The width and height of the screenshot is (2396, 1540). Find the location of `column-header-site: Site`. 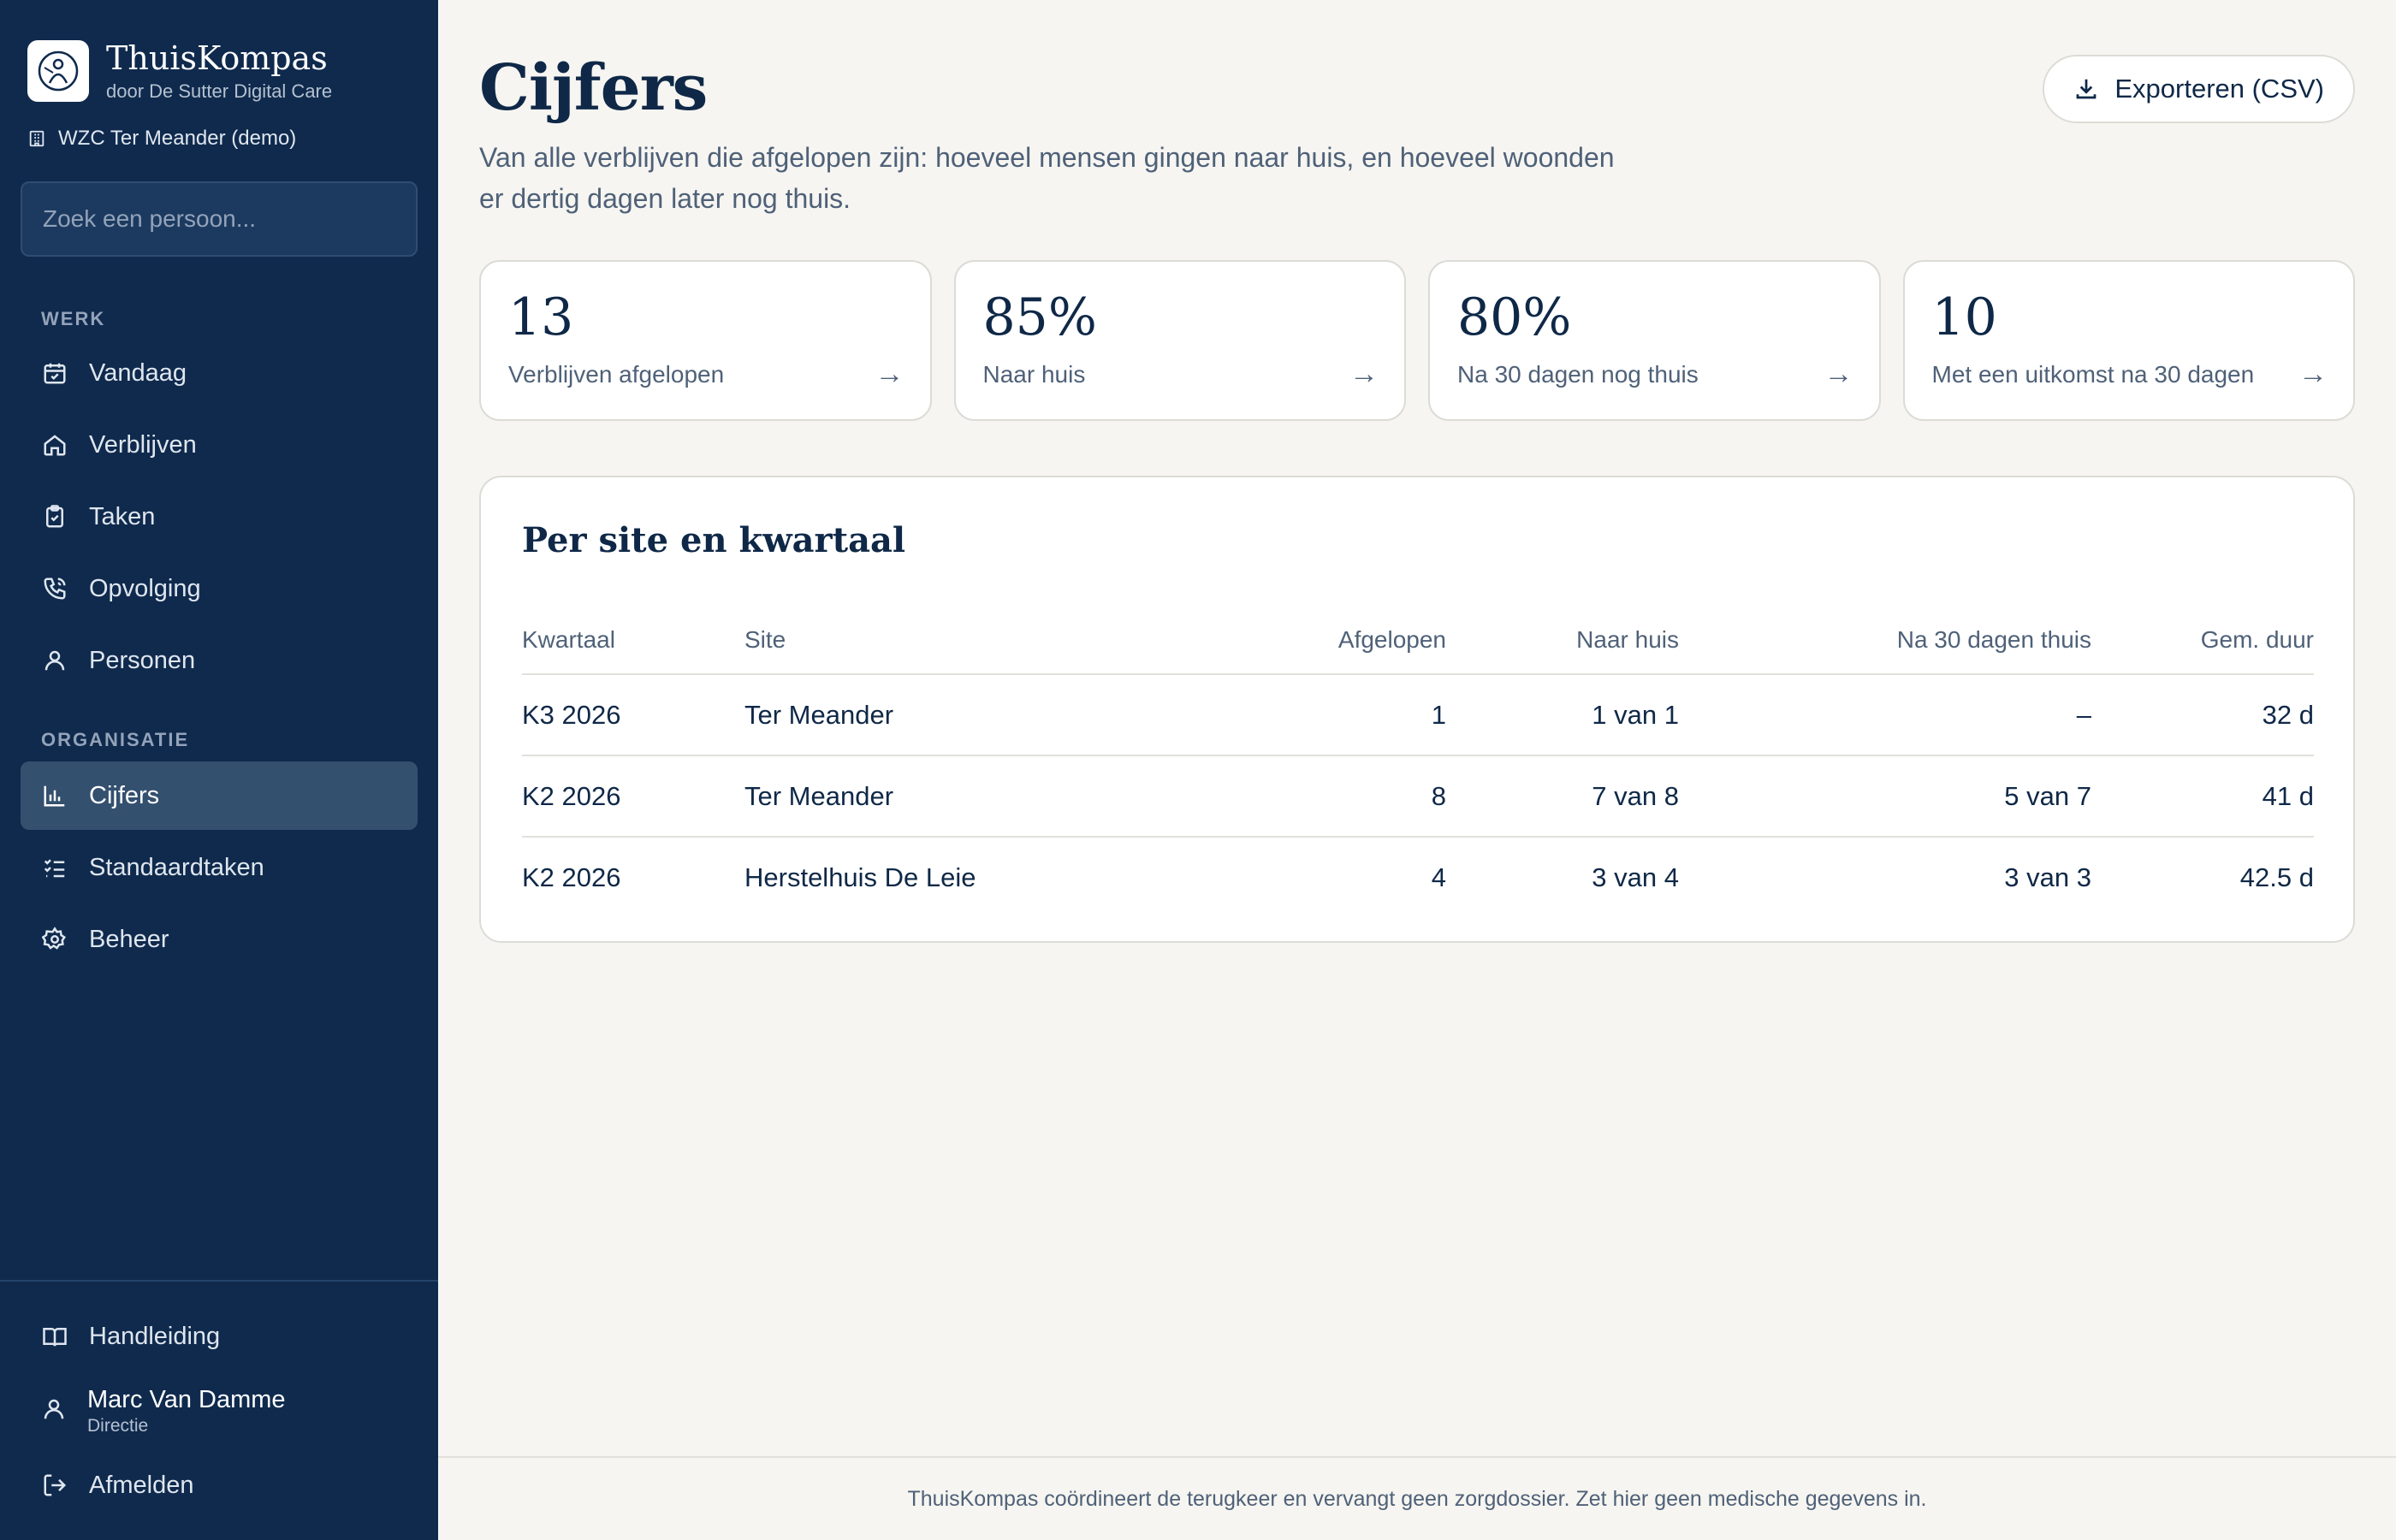

column-header-site: Site is located at coordinates (984, 640).